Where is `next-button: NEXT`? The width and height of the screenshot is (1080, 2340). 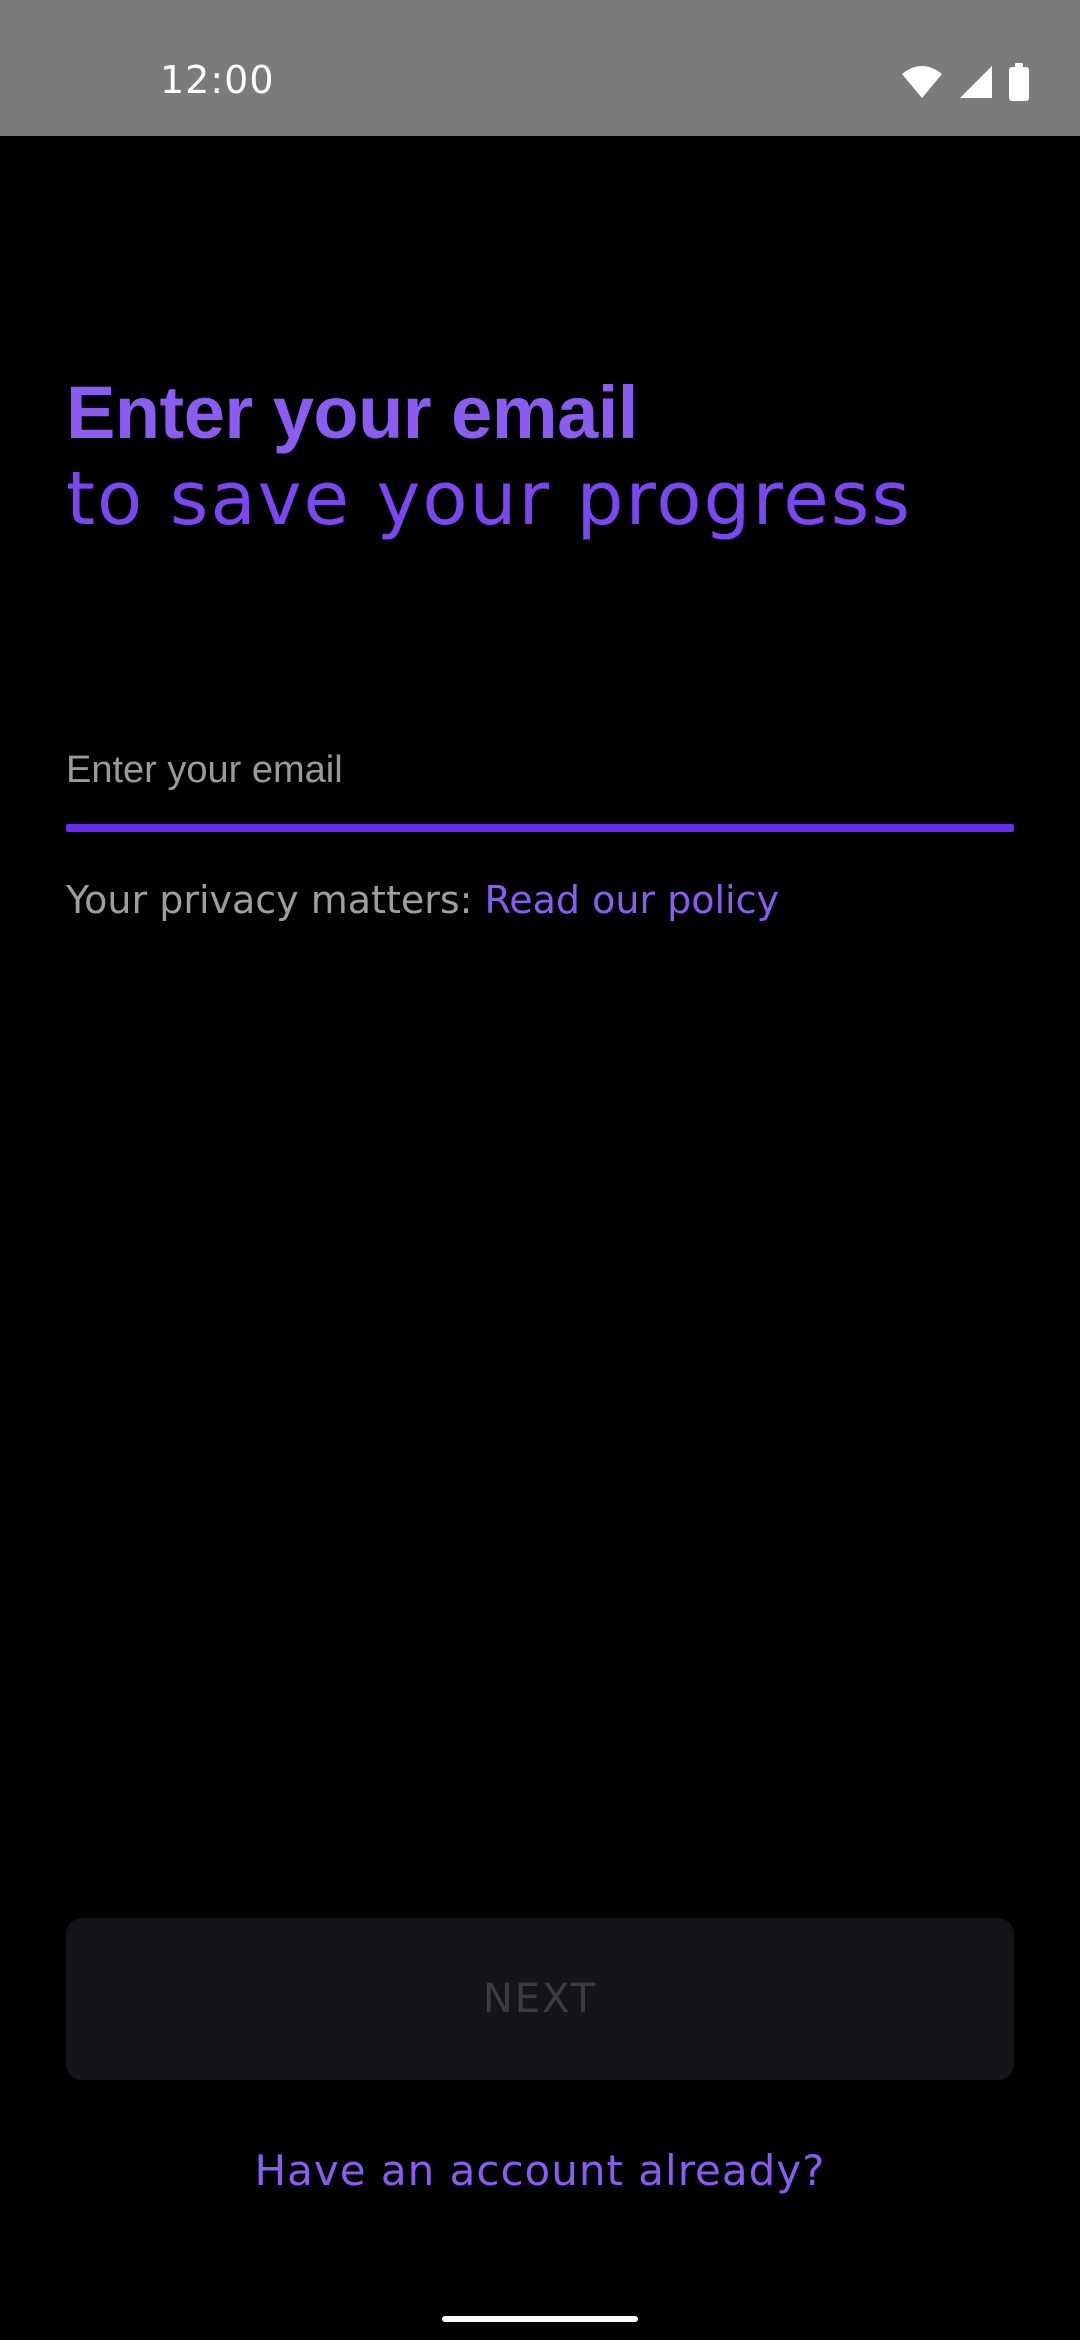
next-button: NEXT is located at coordinates (540, 1999).